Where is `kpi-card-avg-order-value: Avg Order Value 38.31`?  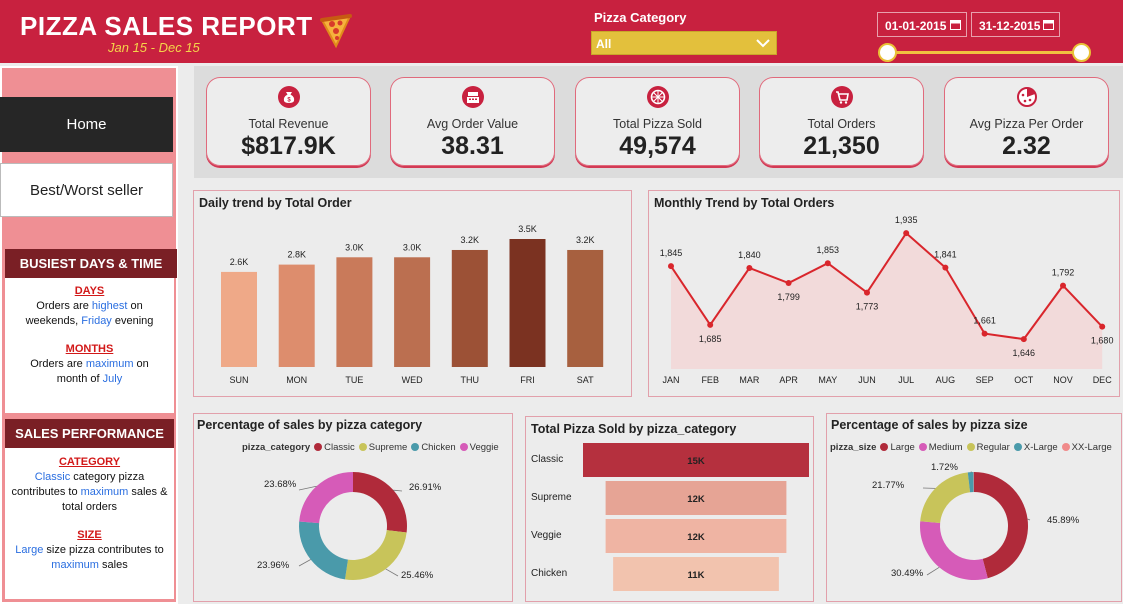
kpi-card-avg-order-value: Avg Order Value 38.31 is located at coordinates (472, 121).